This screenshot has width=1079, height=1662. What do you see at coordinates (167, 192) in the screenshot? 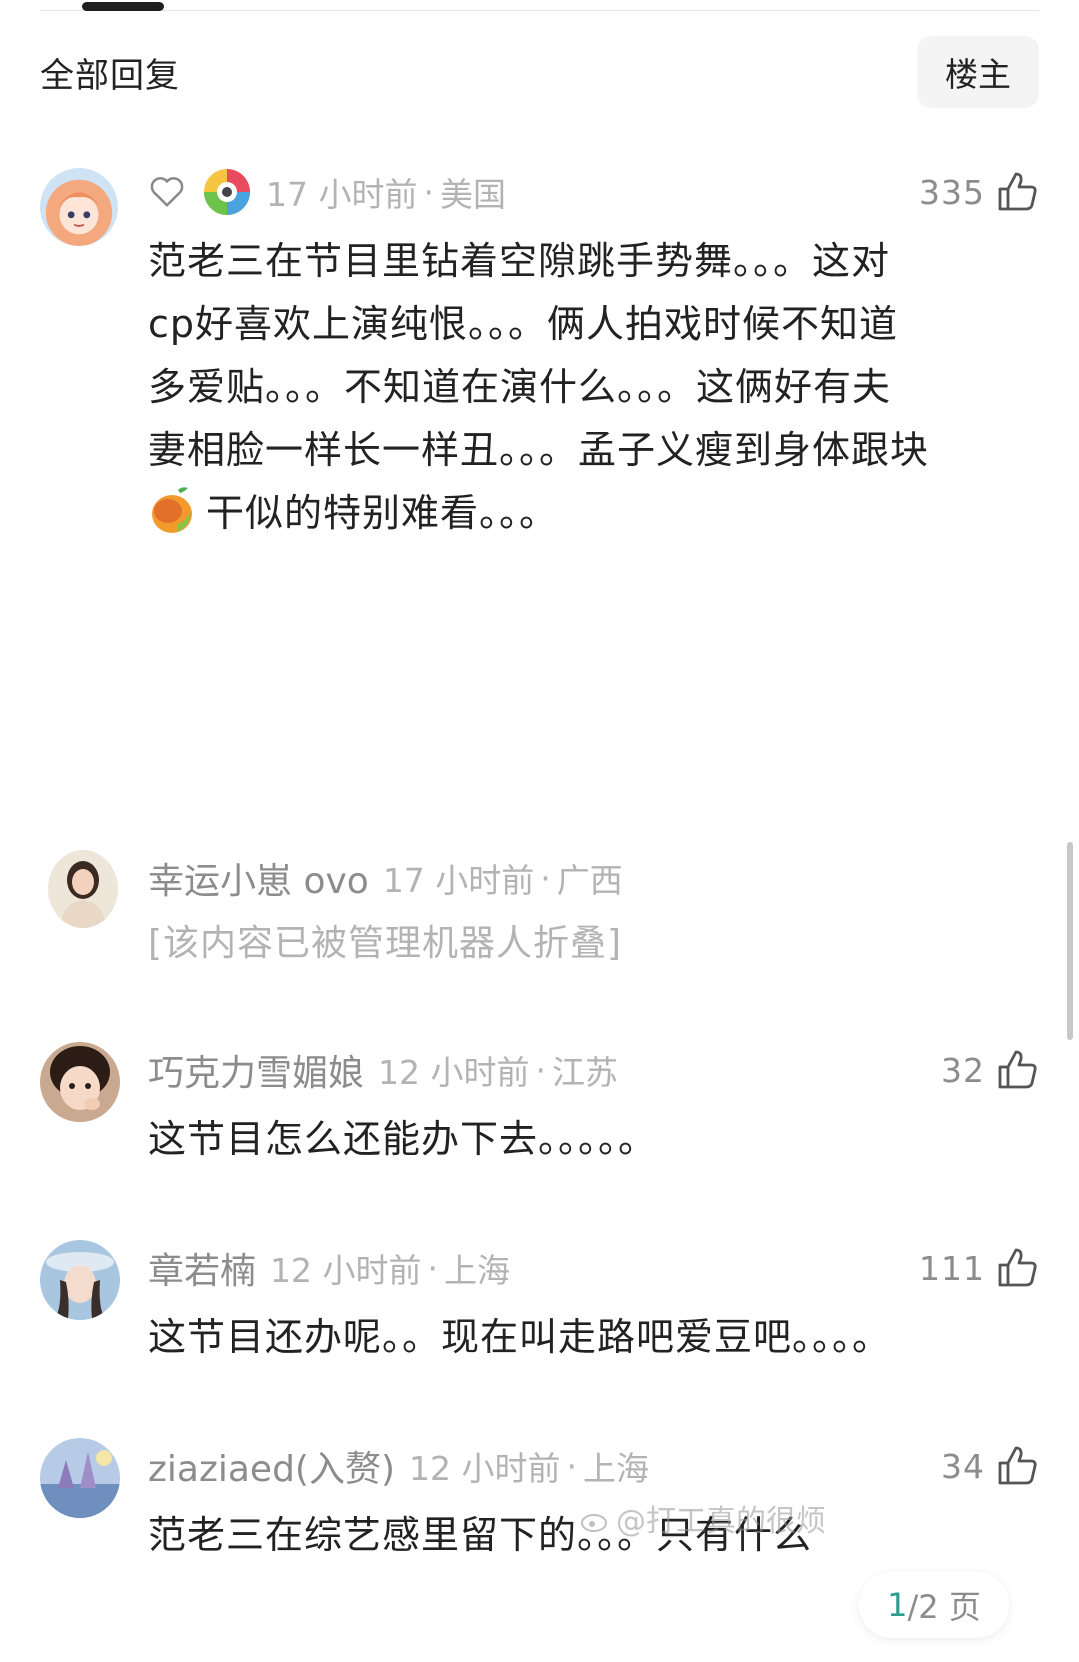
I see `heart-icon` at bounding box center [167, 192].